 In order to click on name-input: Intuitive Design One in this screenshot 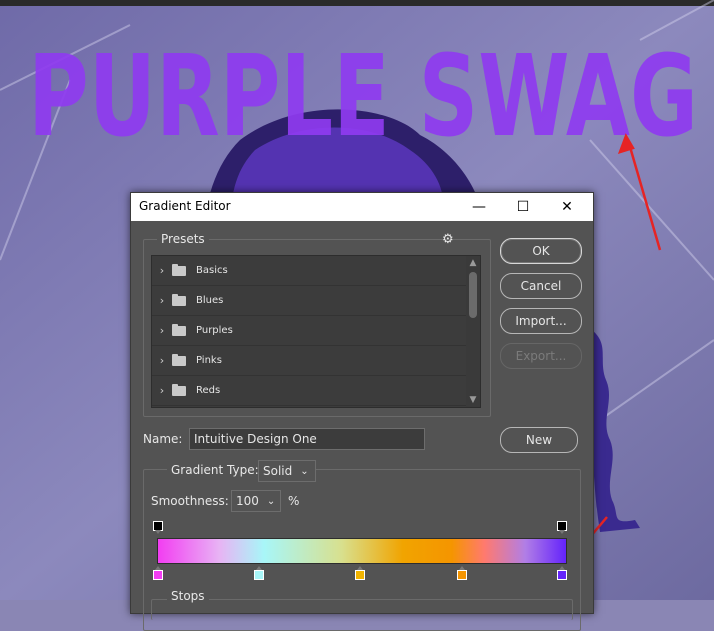, I will do `click(307, 439)`.